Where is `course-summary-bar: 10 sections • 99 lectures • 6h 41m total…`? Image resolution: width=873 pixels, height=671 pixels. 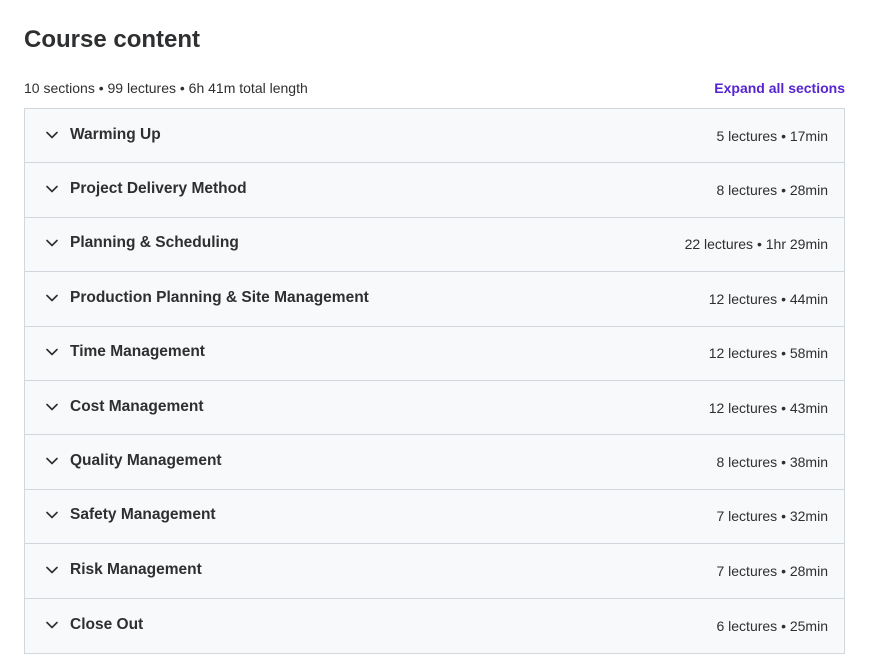
course-summary-bar: 10 sections • 99 lectures • 6h 41m total… is located at coordinates (434, 88).